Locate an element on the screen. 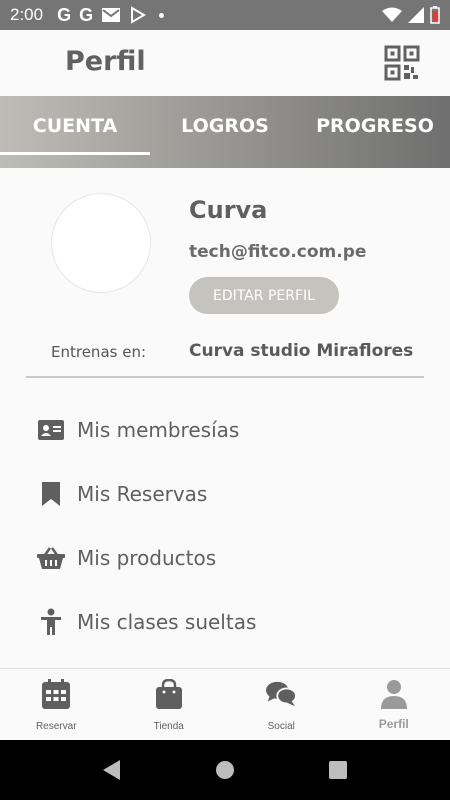 This screenshot has height=800, width=450. divider is located at coordinates (225, 377).